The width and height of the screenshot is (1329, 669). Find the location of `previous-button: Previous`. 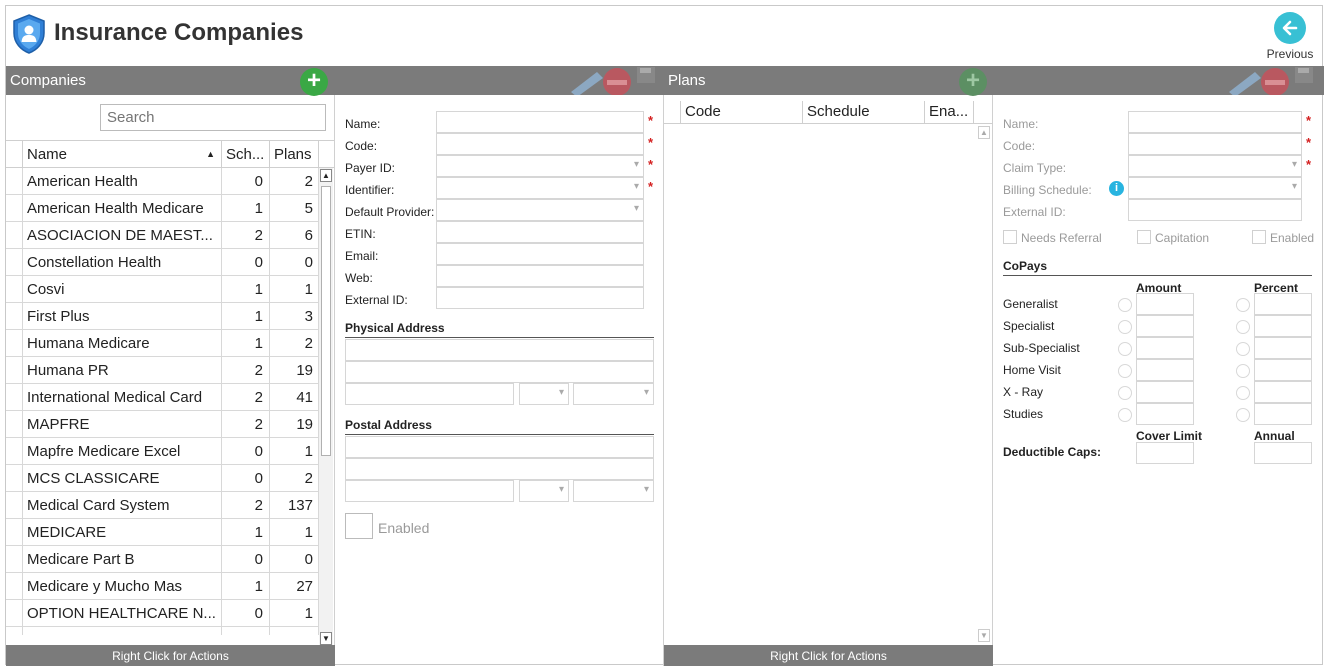

previous-button: Previous is located at coordinates (1290, 37).